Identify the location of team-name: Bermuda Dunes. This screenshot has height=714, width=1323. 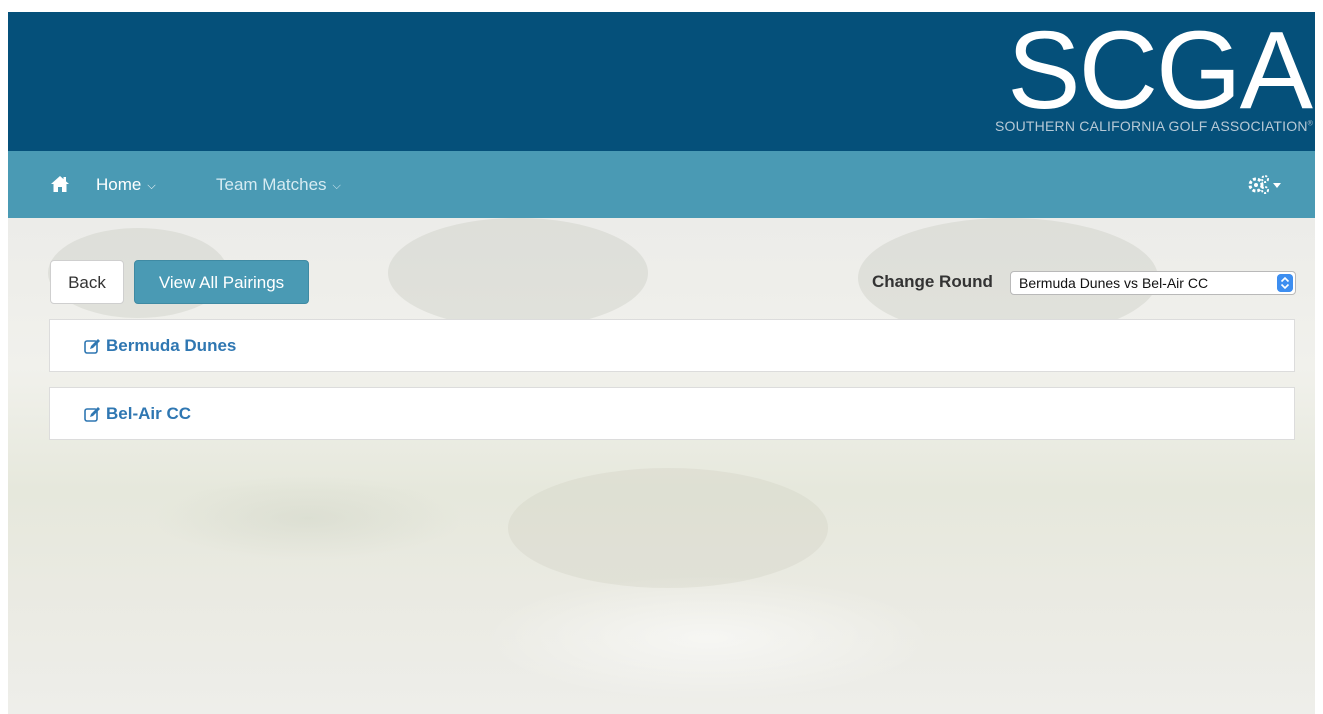
(171, 345).